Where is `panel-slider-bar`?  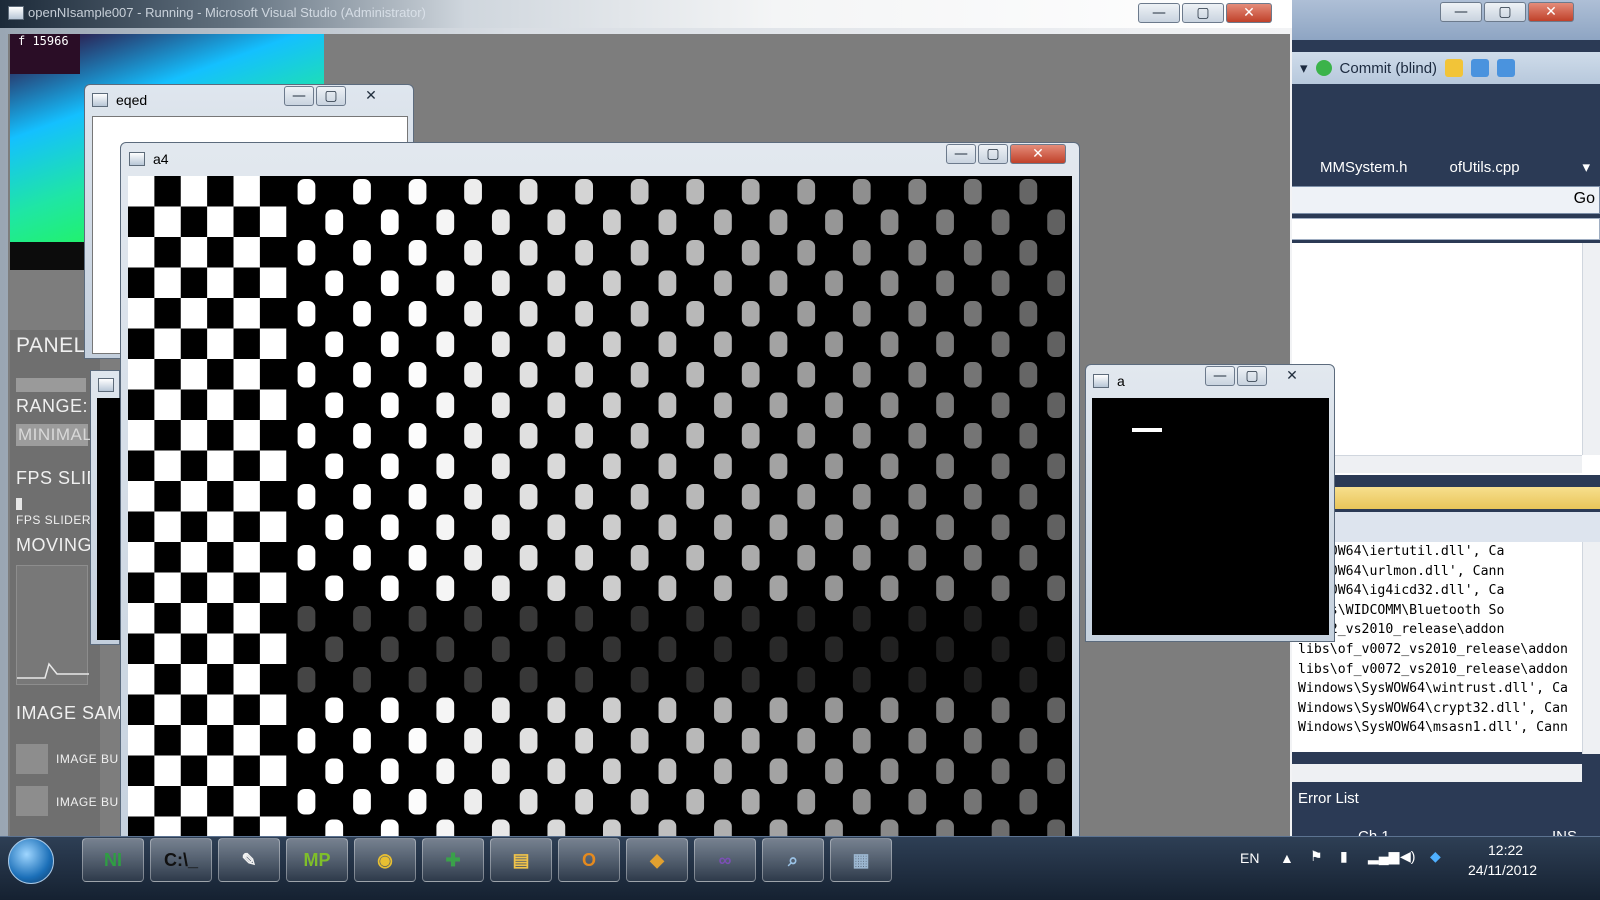
panel-slider-bar is located at coordinates (51, 385).